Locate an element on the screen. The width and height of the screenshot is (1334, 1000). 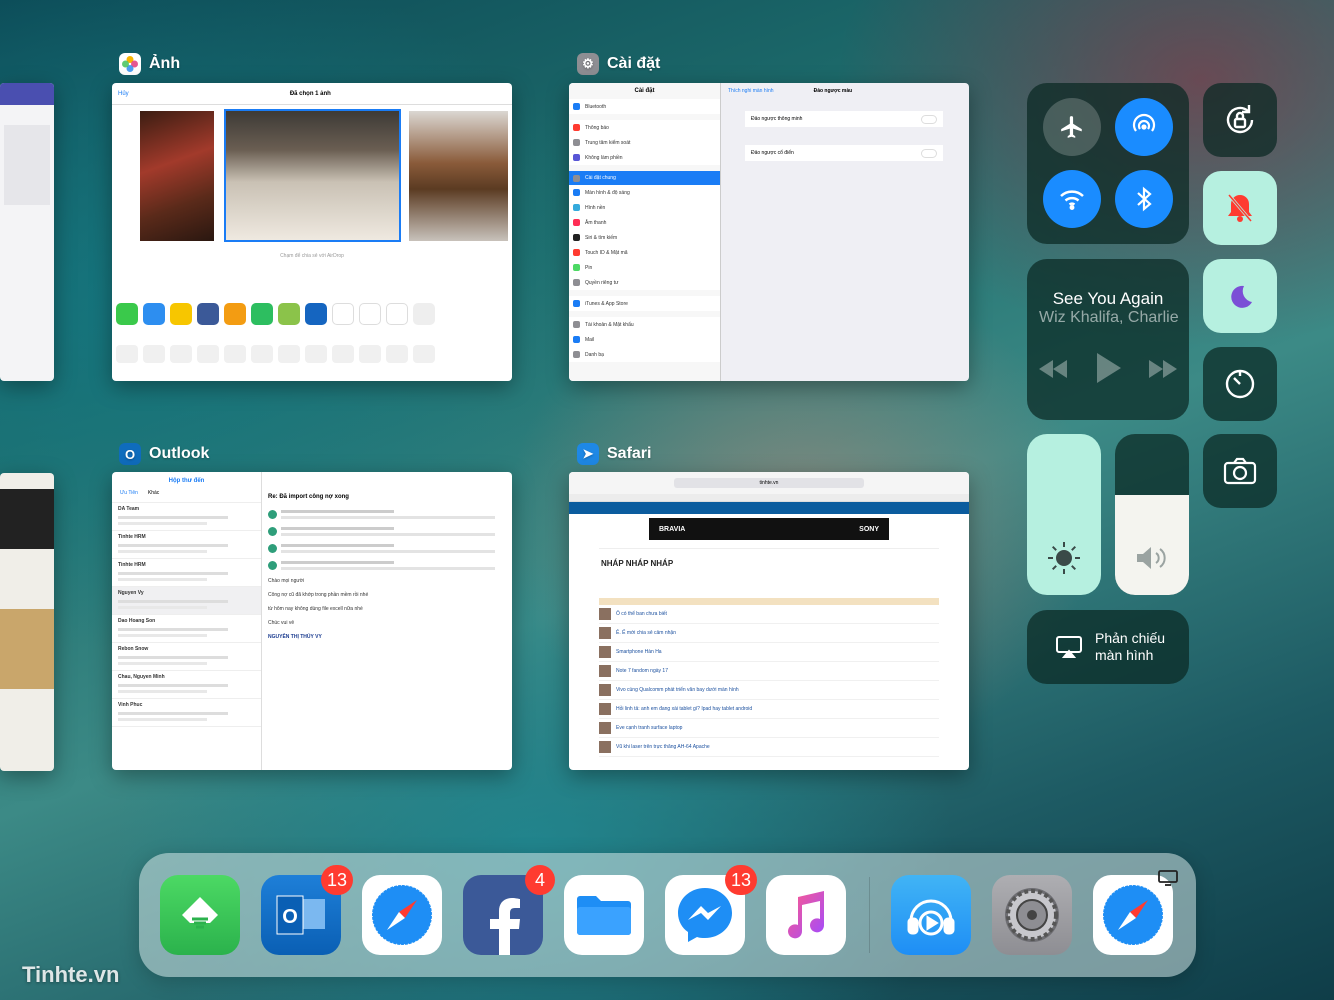
dock-podcast-player is located at coordinates (931, 915).